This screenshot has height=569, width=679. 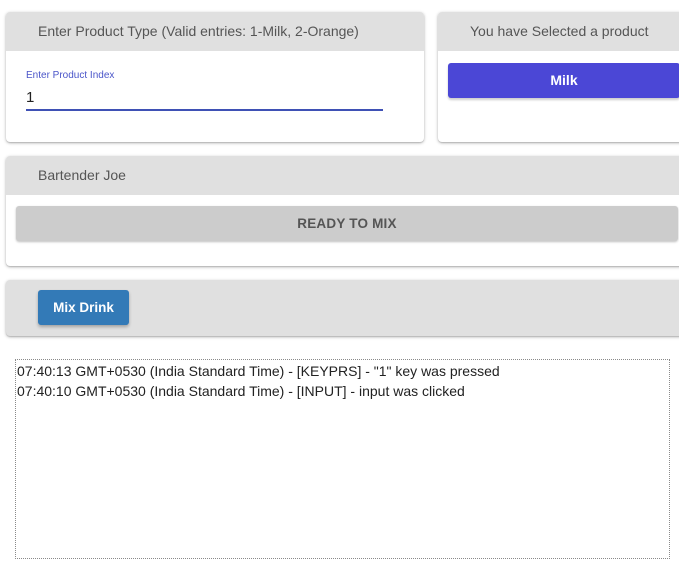 I want to click on product-index-field: Enter Product Index, so click(x=204, y=90).